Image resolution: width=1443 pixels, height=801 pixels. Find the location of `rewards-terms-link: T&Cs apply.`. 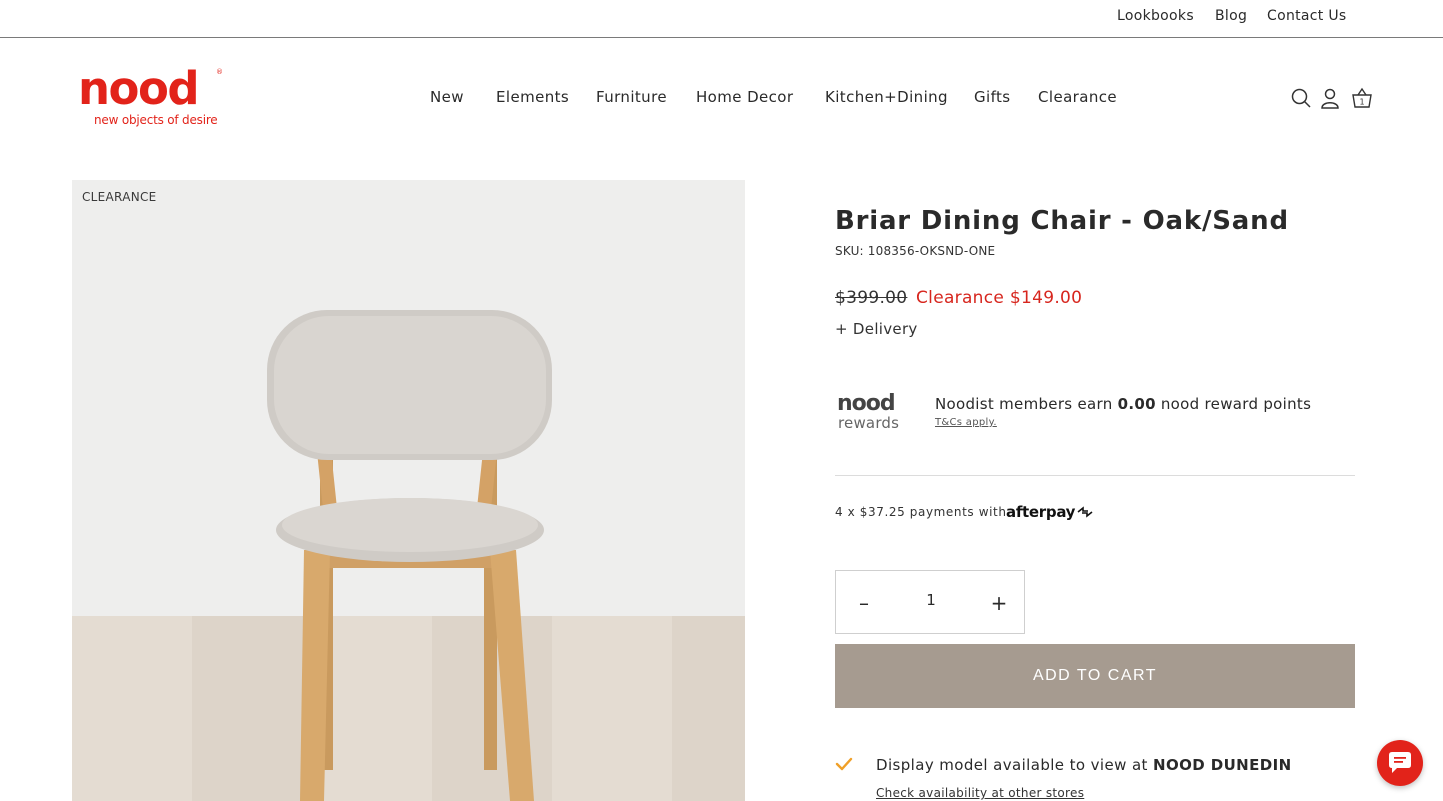

rewards-terms-link: T&Cs apply. is located at coordinates (966, 422).